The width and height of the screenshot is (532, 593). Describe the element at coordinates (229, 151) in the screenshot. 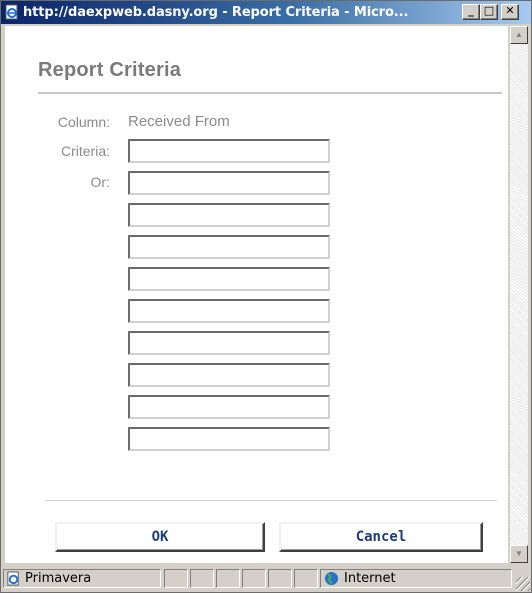

I see `criteria-input` at that location.